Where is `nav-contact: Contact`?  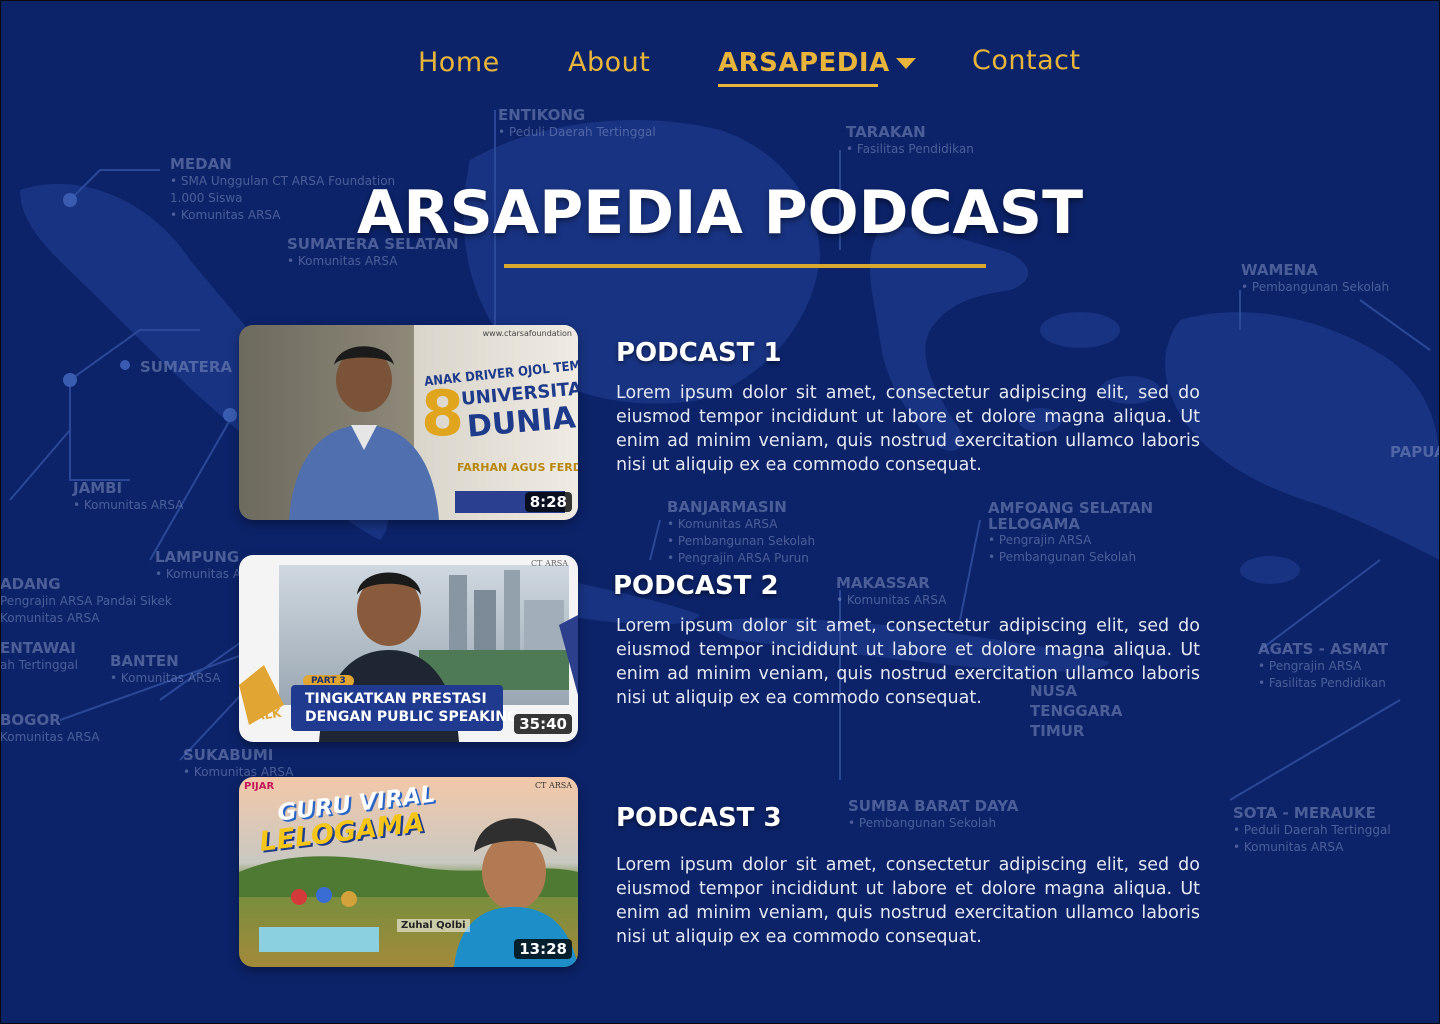
nav-contact: Contact is located at coordinates (1026, 60).